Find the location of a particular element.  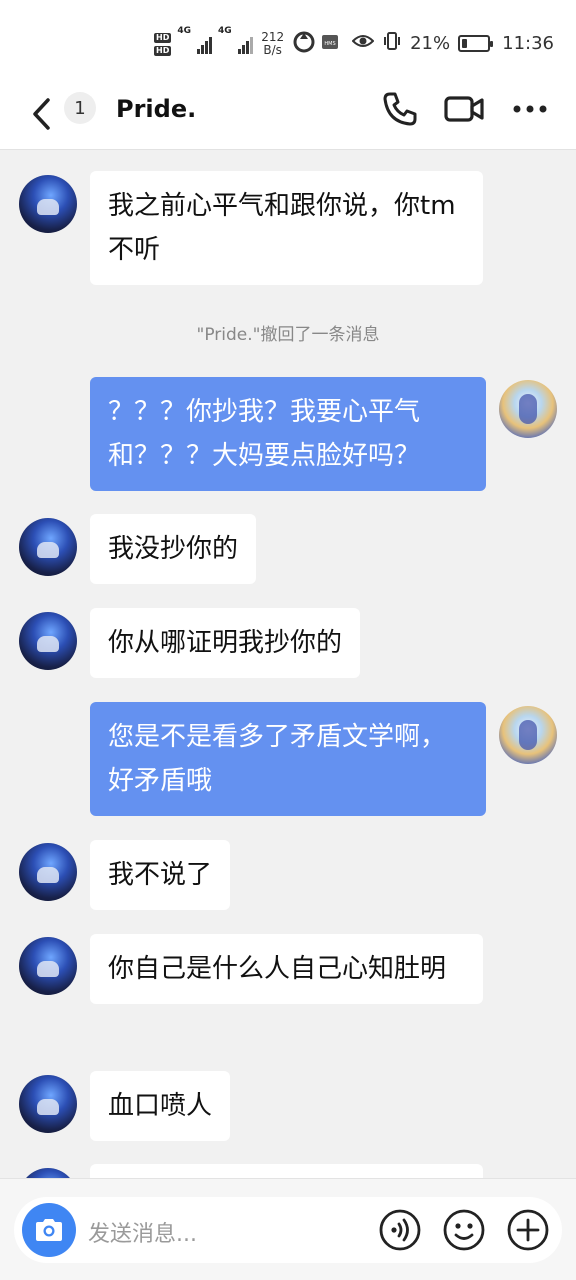

message-bubble-received is located at coordinates (286, 1171).